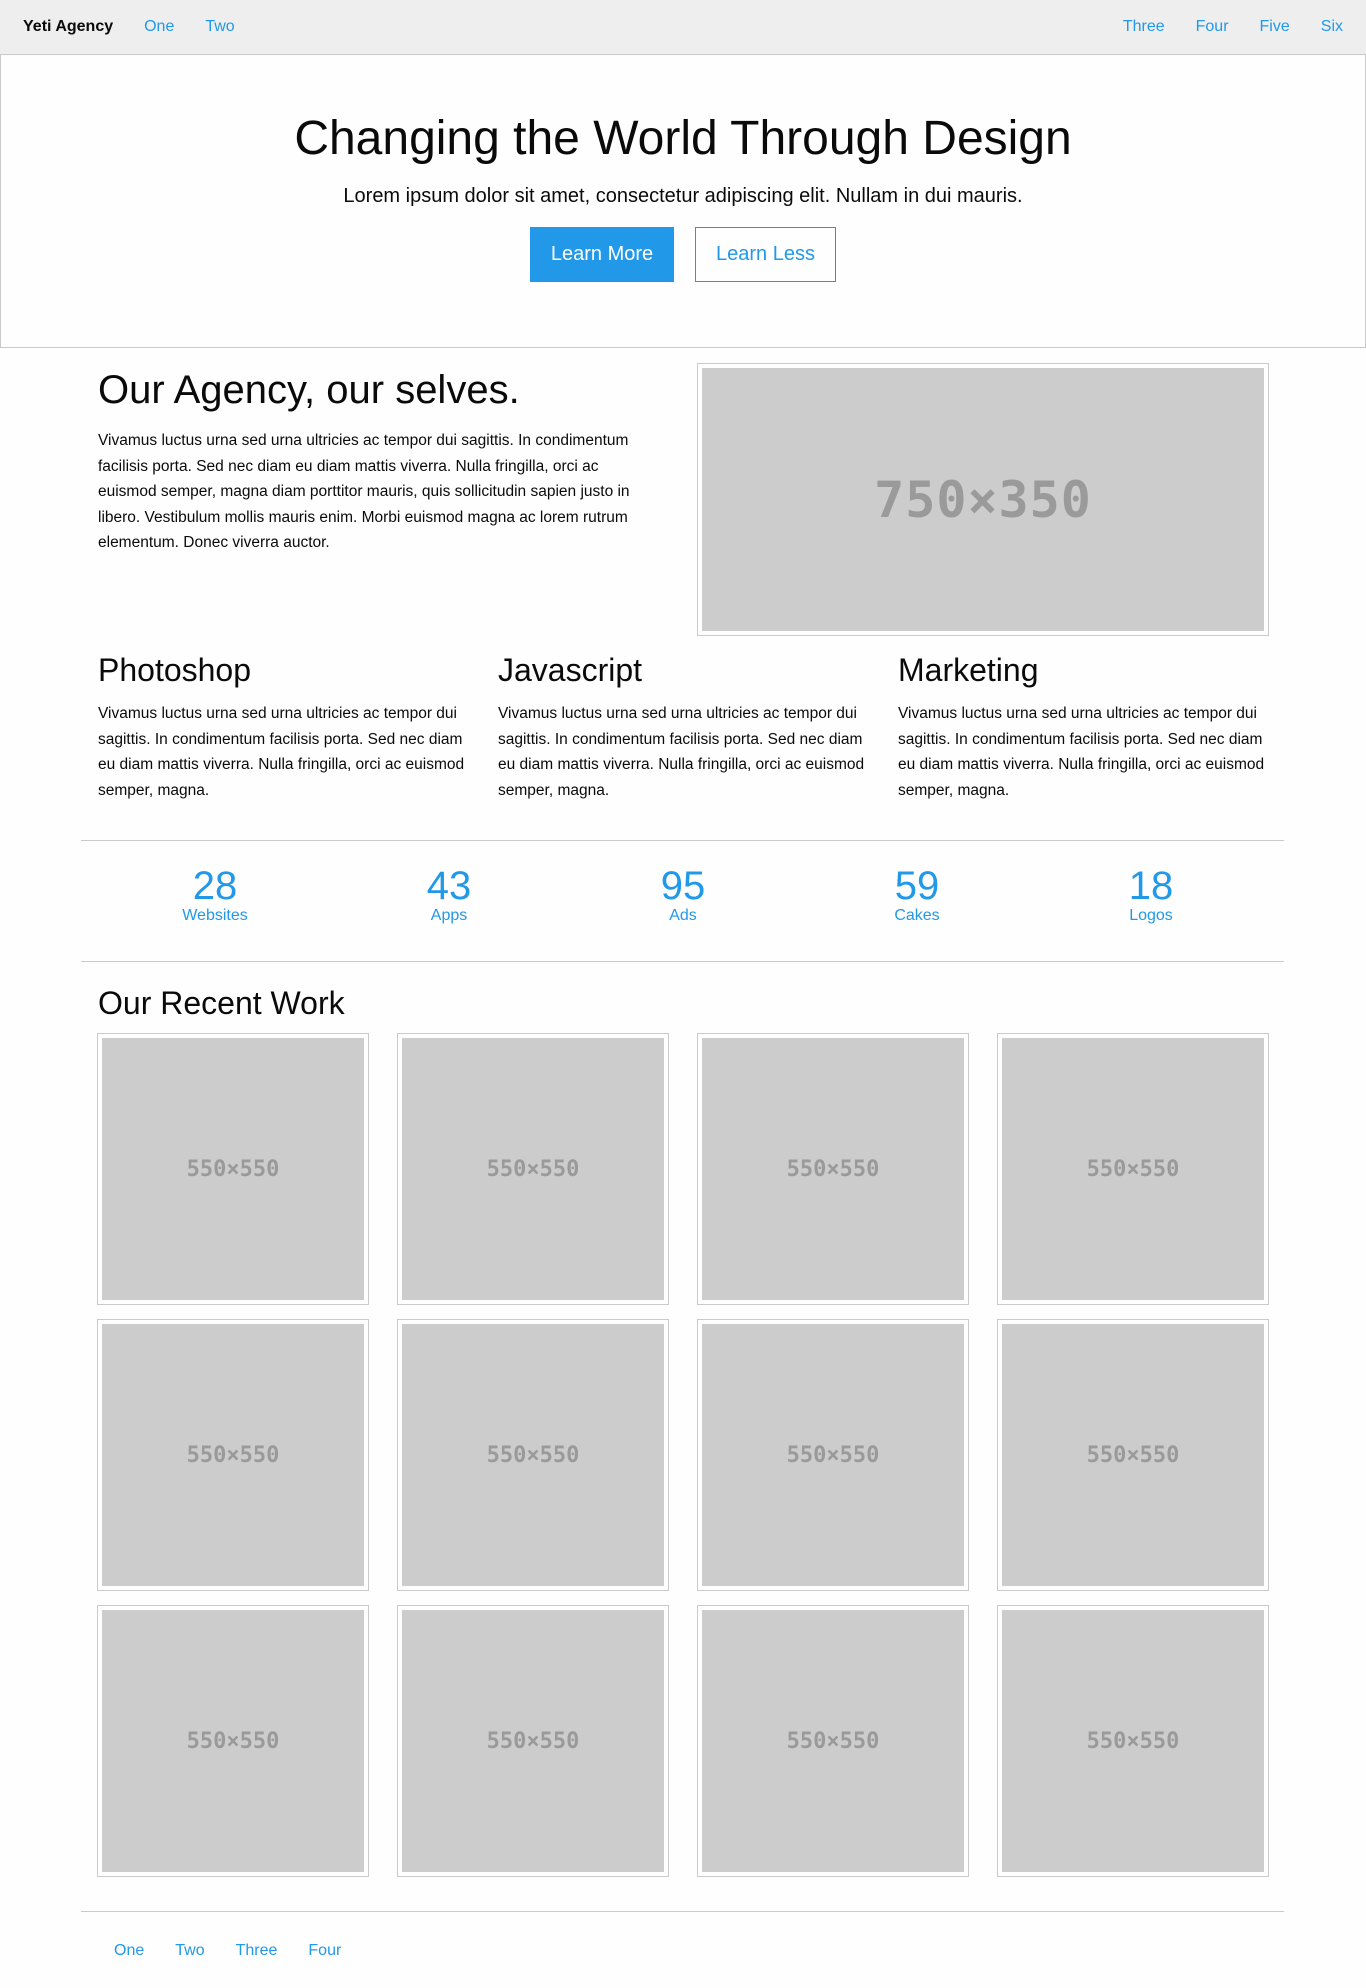 This screenshot has height=1988, width=1366. What do you see at coordinates (1151, 886) in the screenshot?
I see `stat-value: 18` at bounding box center [1151, 886].